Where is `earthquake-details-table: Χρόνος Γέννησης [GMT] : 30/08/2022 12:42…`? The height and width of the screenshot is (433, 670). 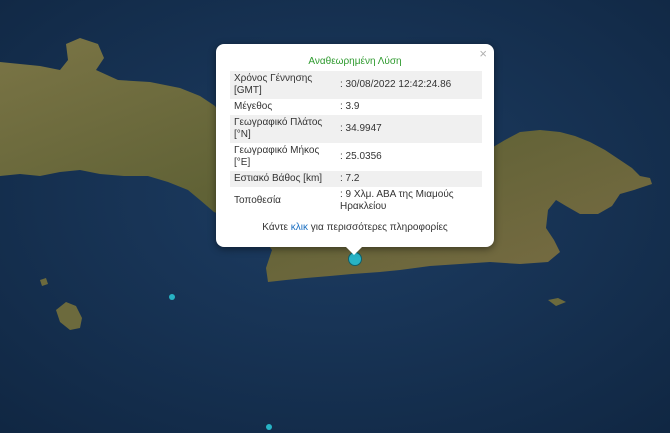
earthquake-details-table: Χρόνος Γέννησης [GMT] : 30/08/2022 12:42… is located at coordinates (356, 143).